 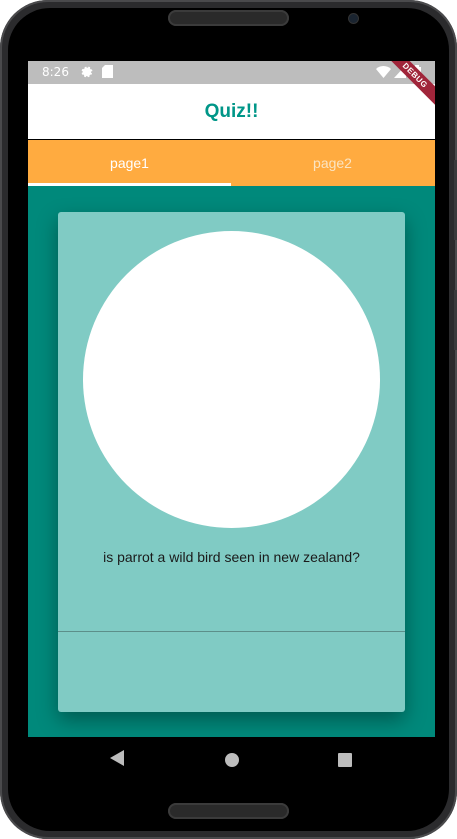 I want to click on app-bar: Quiz!!, so click(x=231, y=111).